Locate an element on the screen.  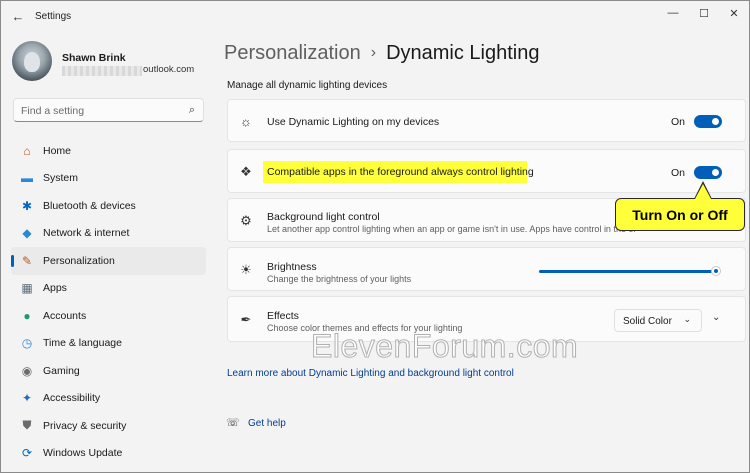
minimize-button: — is located at coordinates (673, 13).